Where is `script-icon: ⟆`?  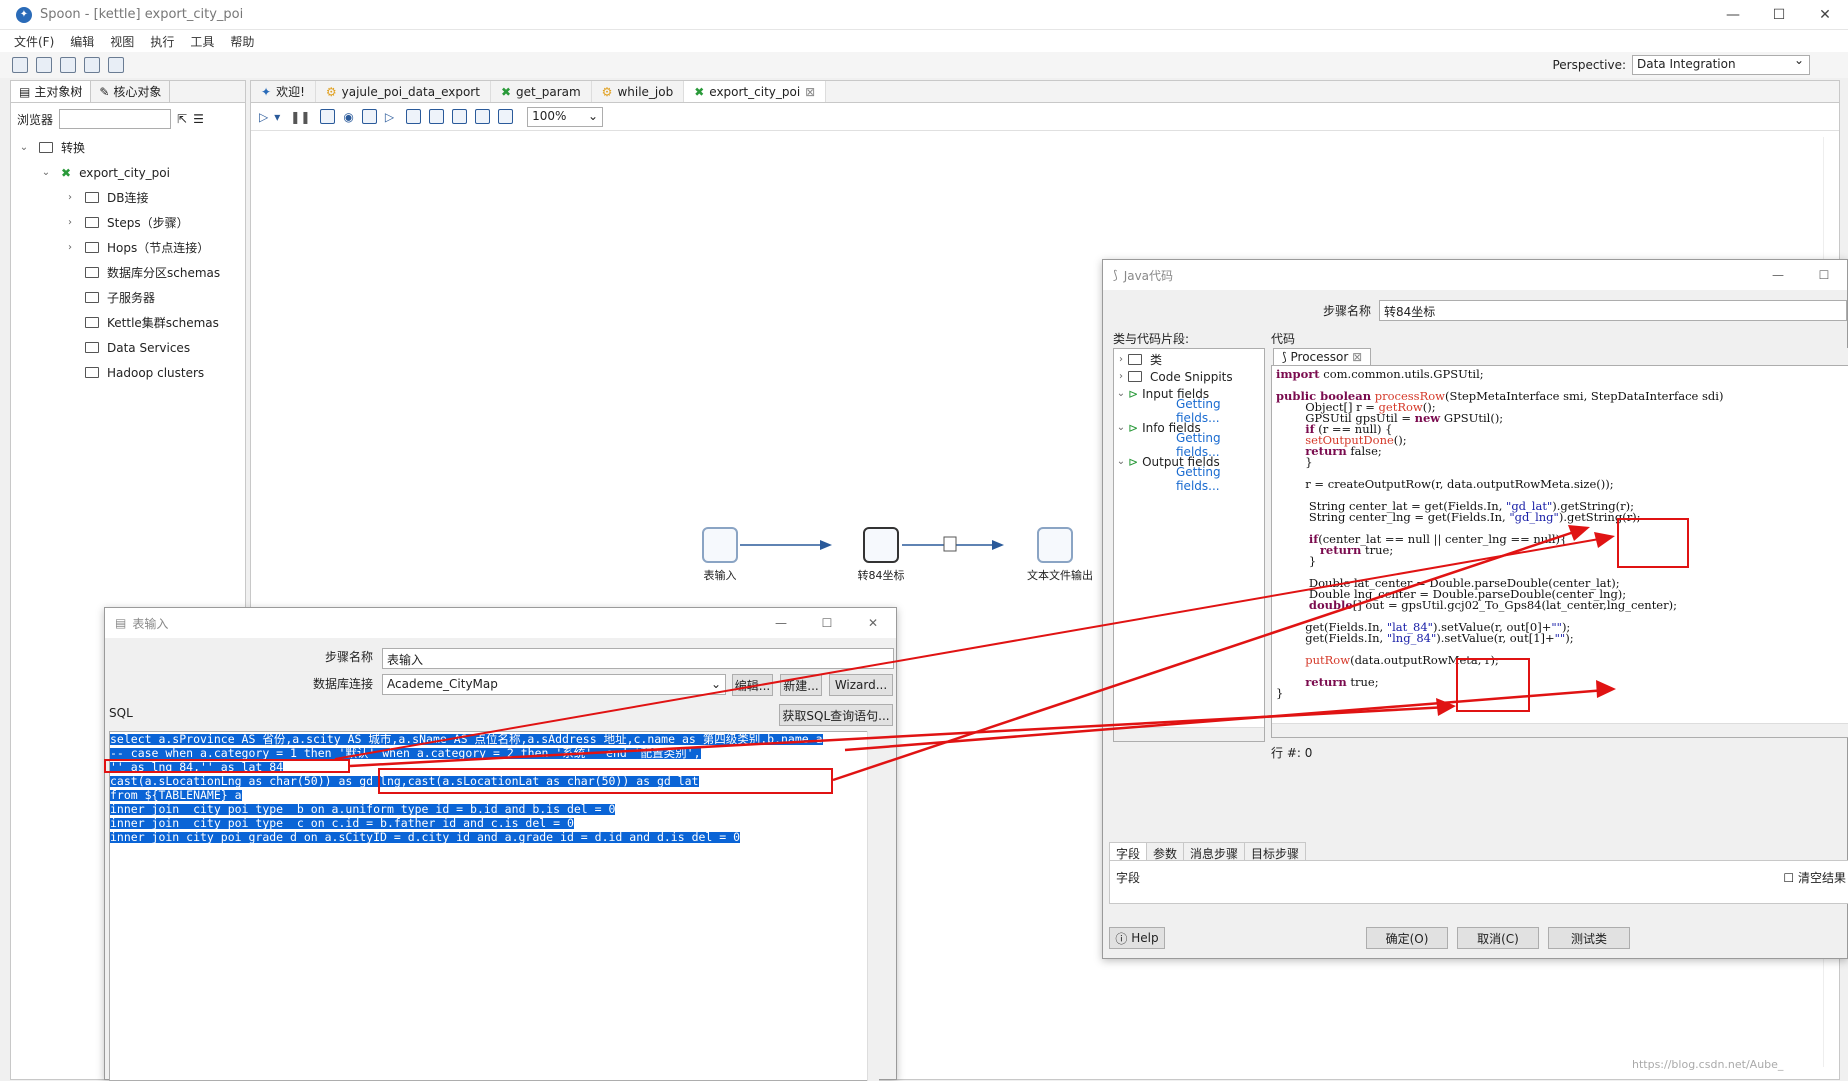
script-icon: ⟆ is located at coordinates (1284, 357).